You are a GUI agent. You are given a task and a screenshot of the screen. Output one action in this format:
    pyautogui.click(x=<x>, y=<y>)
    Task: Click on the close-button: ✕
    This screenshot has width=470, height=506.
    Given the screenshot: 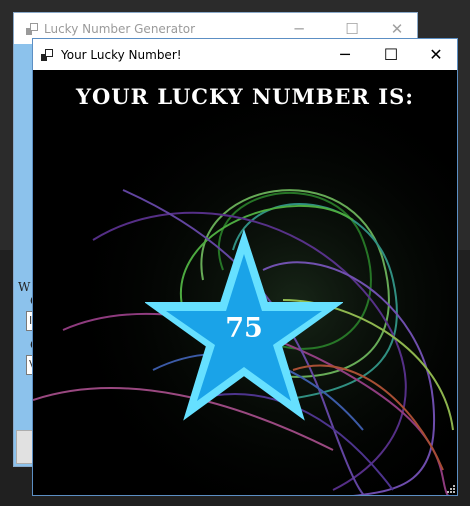 What is the action you would take?
    pyautogui.click(x=436, y=54)
    